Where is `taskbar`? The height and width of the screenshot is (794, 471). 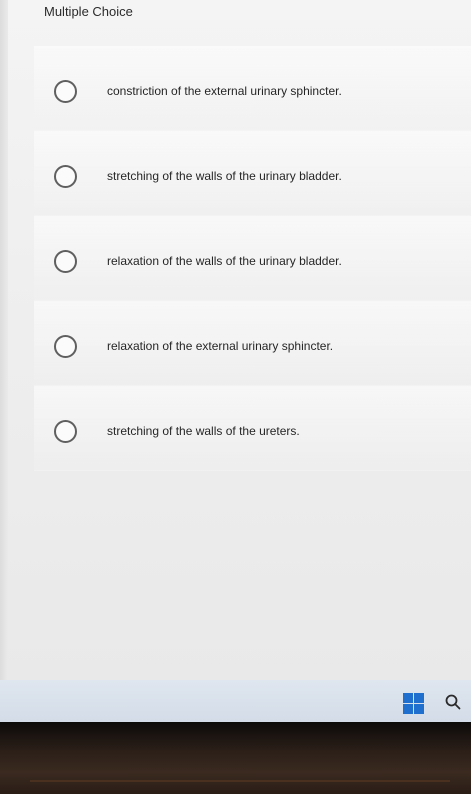
taskbar is located at coordinates (235, 701).